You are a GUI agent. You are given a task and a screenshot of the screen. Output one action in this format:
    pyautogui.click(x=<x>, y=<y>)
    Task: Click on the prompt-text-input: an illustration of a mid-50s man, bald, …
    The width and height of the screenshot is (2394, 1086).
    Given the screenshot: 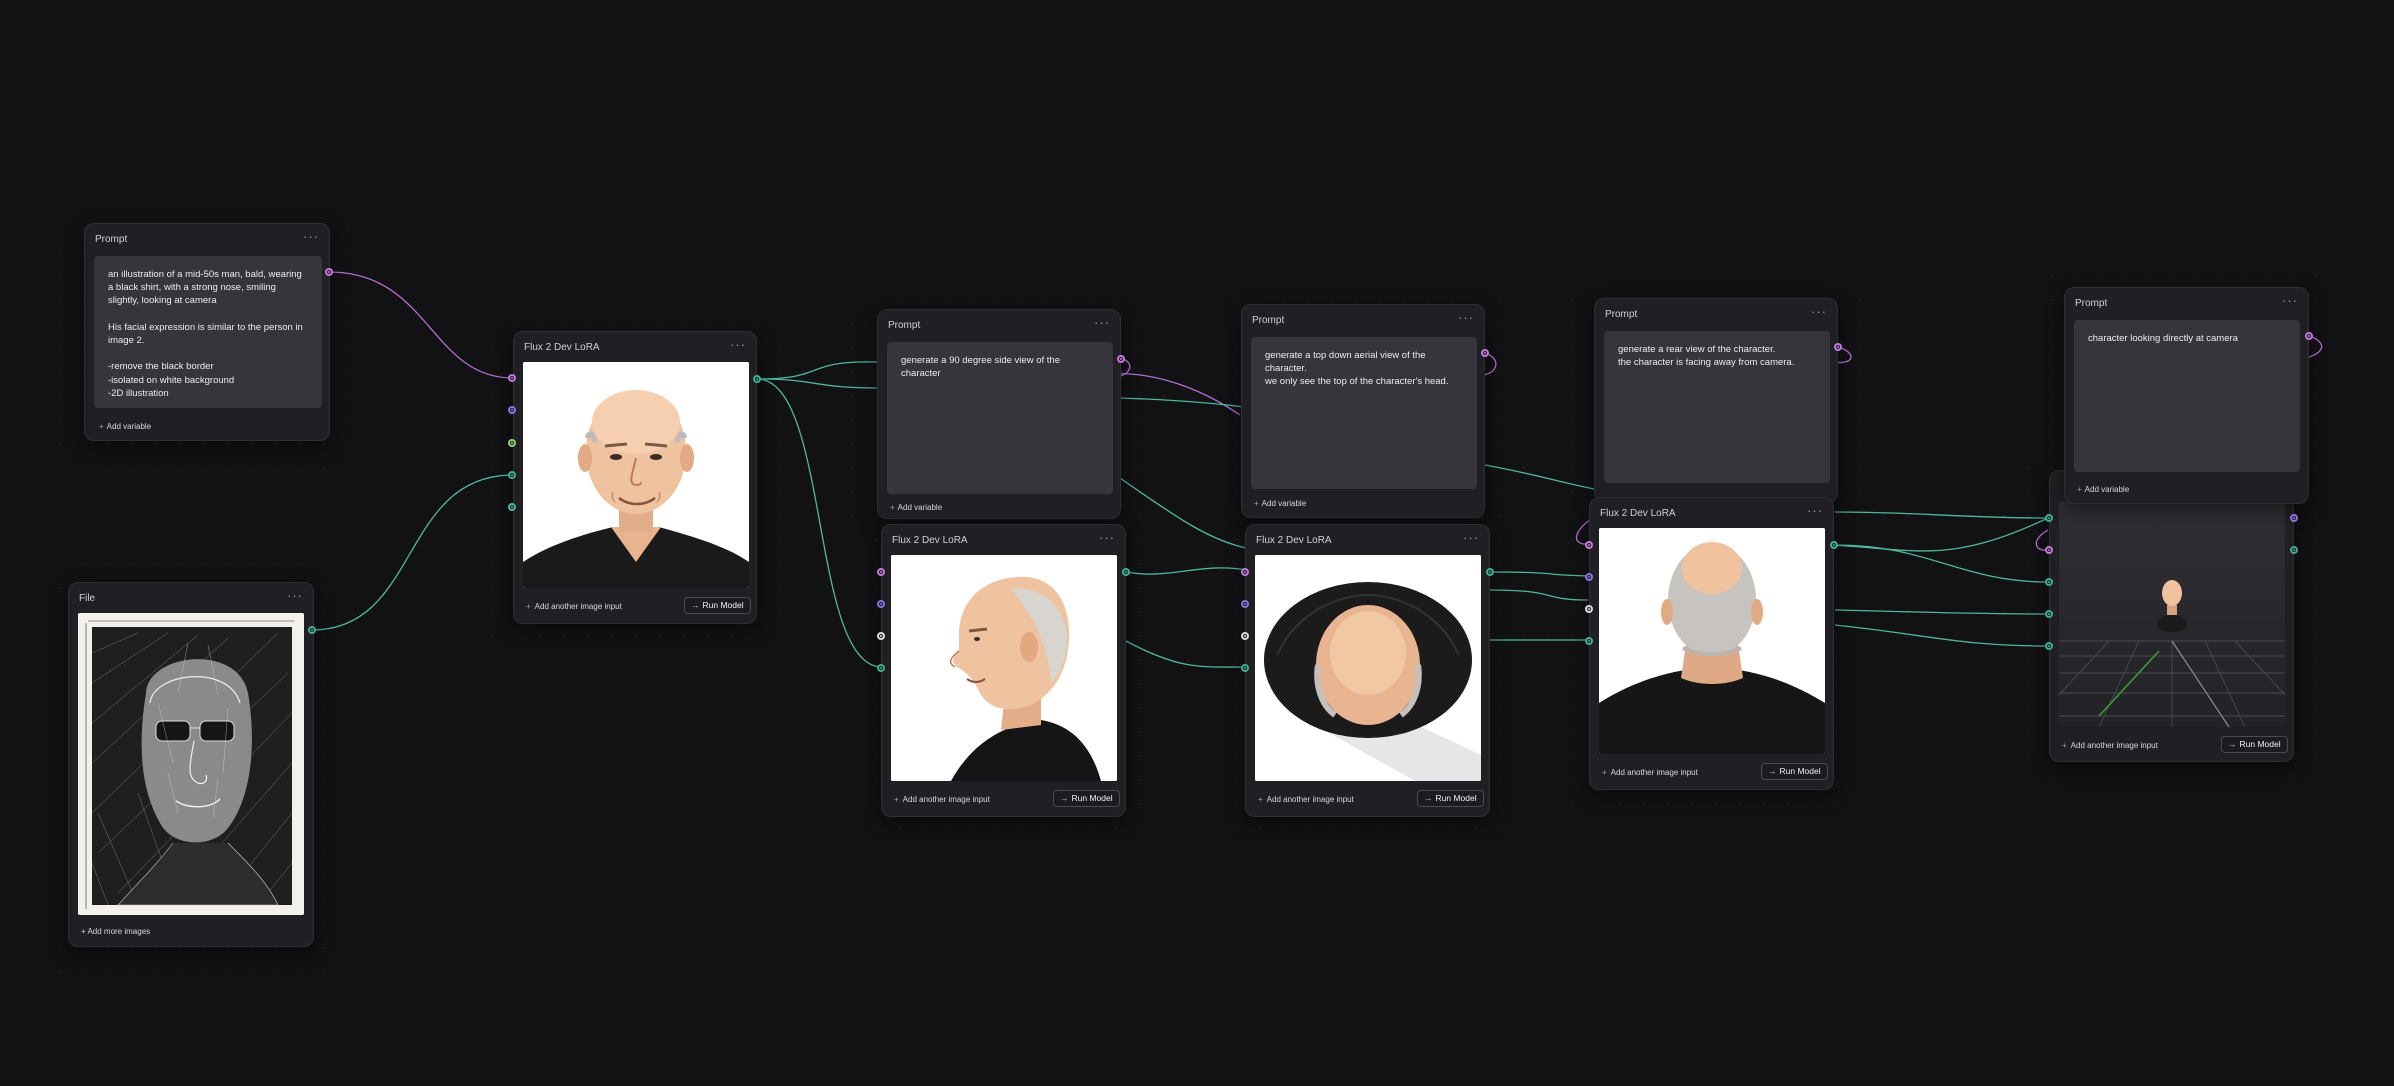 What is the action you would take?
    pyautogui.click(x=208, y=332)
    